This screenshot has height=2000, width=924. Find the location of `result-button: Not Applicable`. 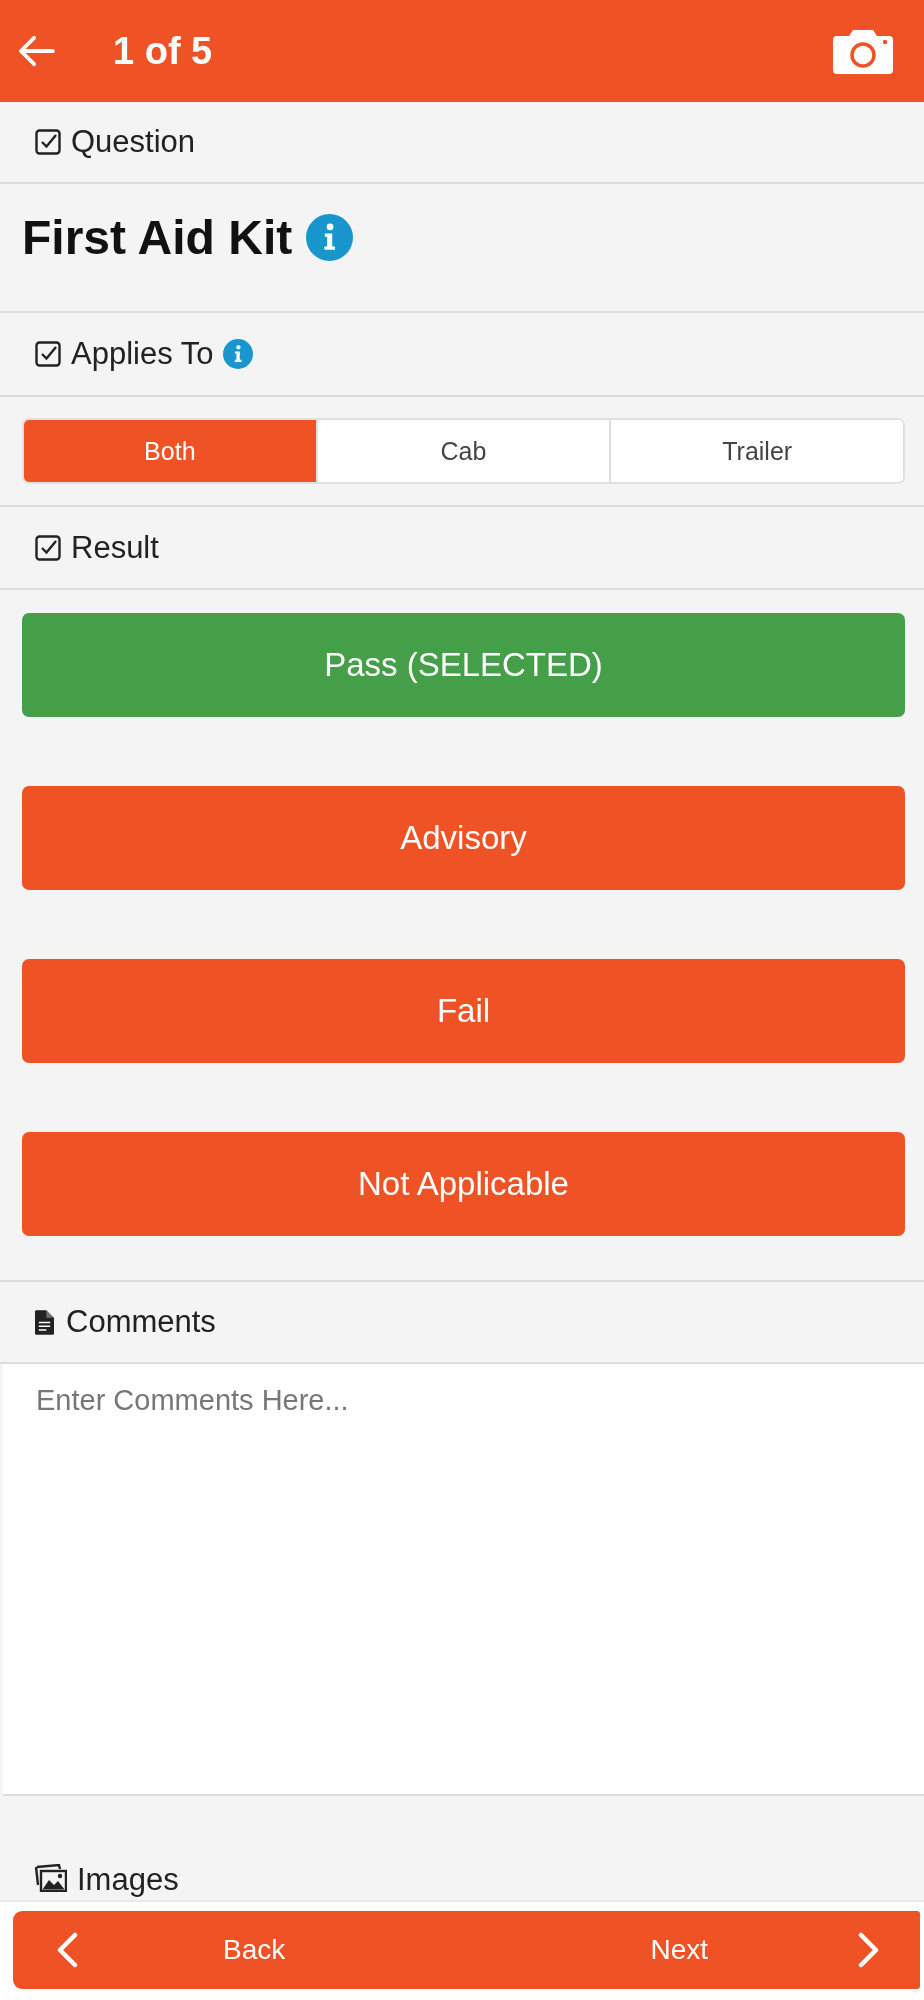

result-button: Not Applicable is located at coordinates (463, 1184).